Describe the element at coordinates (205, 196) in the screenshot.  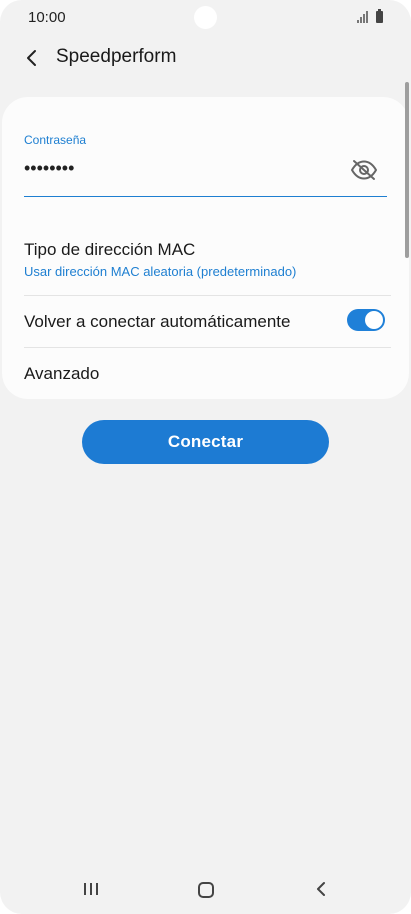
I see `password-underline` at that location.